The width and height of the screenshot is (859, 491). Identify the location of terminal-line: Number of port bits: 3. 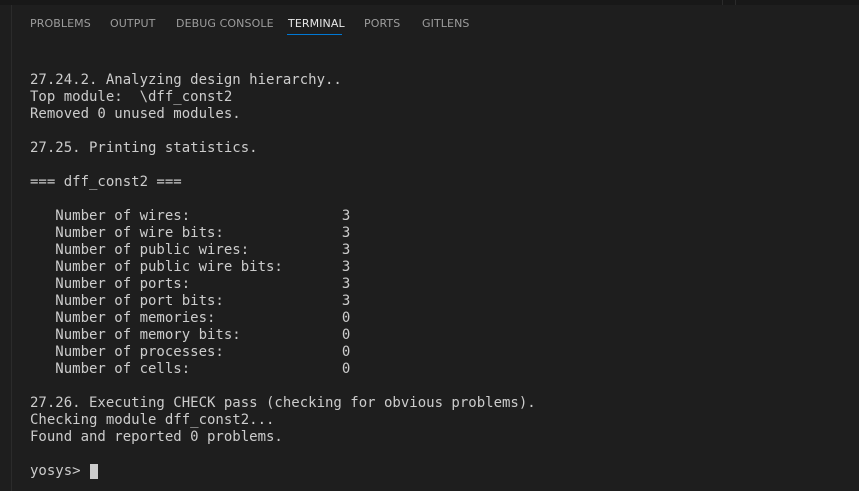
(190, 301).